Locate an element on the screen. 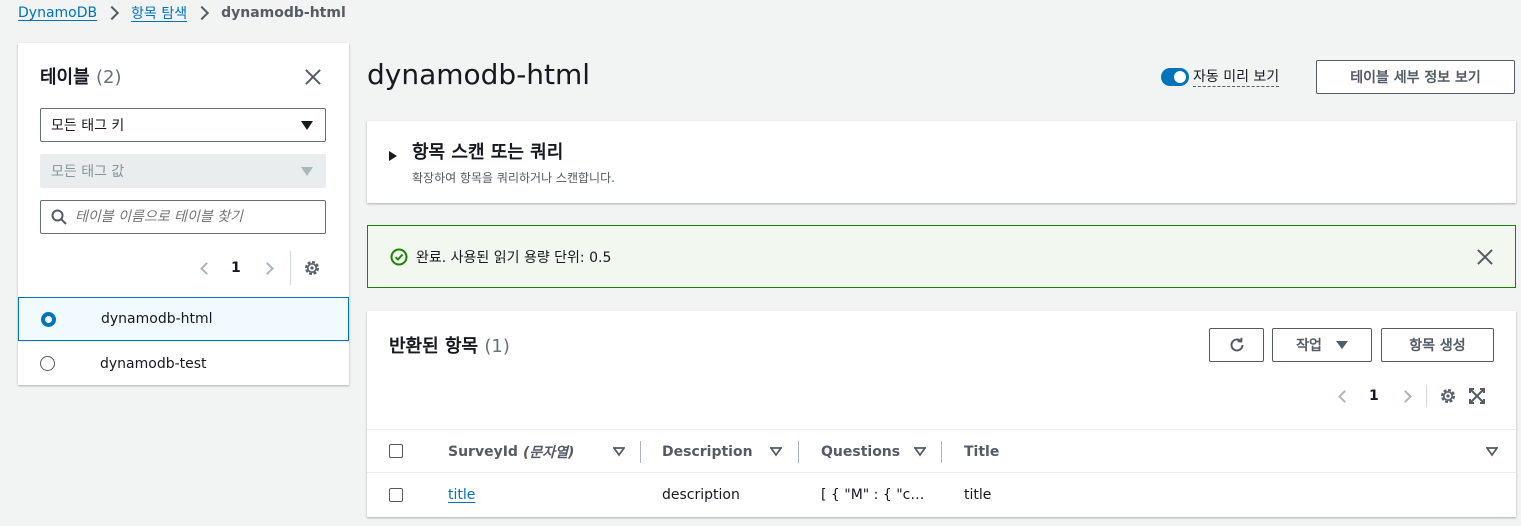 This screenshot has height=526, width=1521. tag-value-select: 모든 태그 값 is located at coordinates (183, 171).